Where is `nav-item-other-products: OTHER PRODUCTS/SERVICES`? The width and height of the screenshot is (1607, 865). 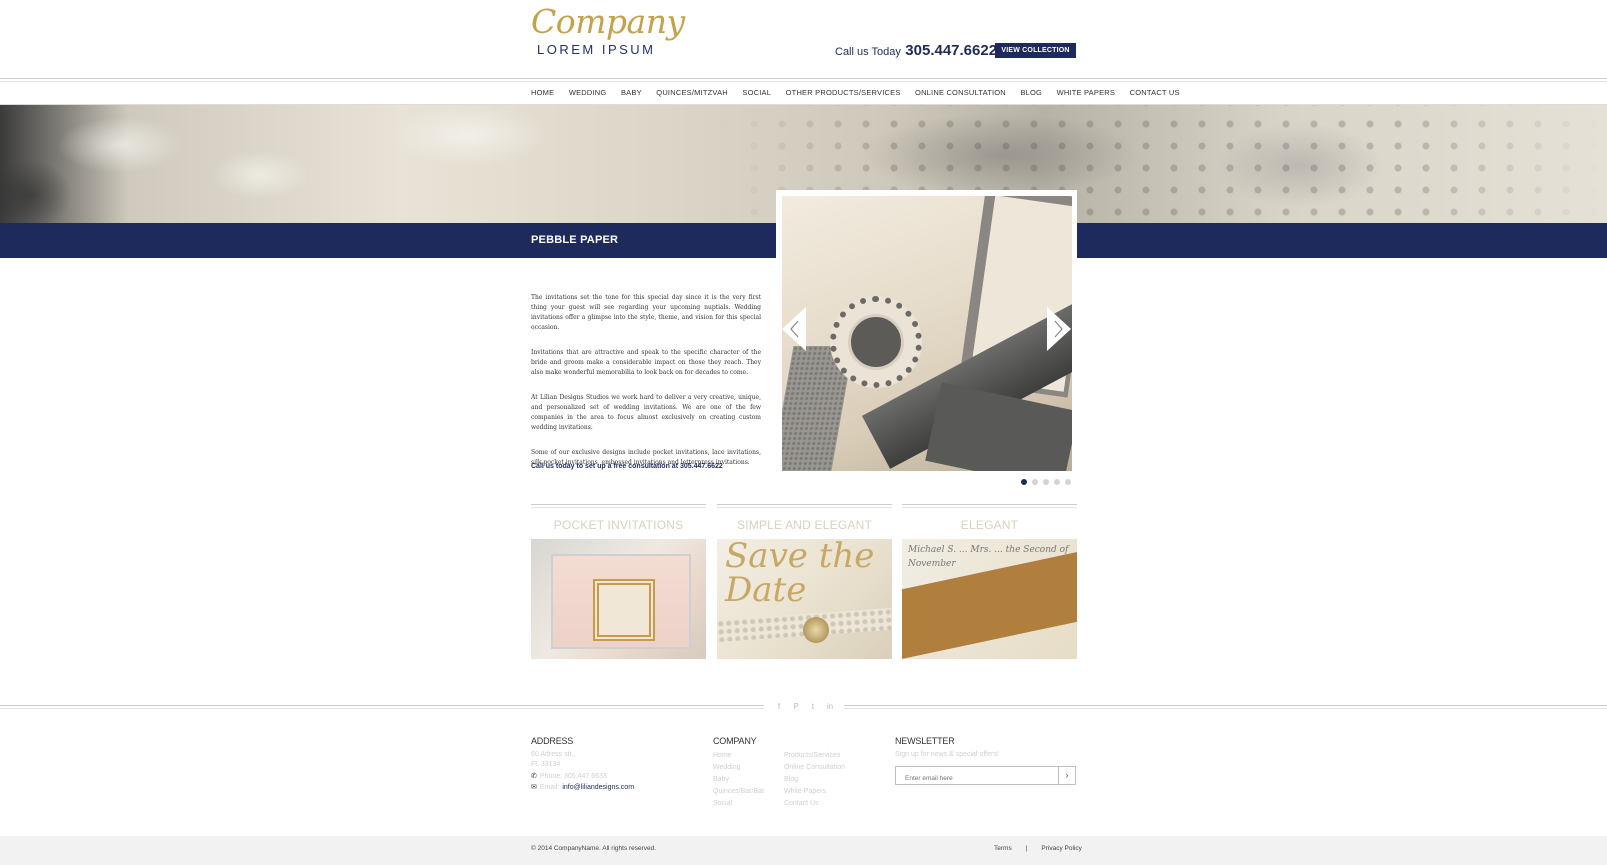 nav-item-other-products: OTHER PRODUCTS/SERVICES is located at coordinates (843, 93).